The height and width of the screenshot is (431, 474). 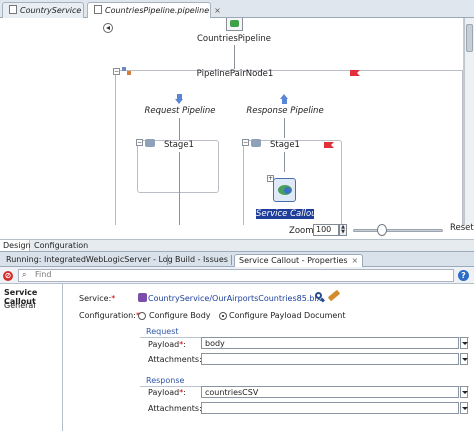 What do you see at coordinates (97, 298) in the screenshot?
I see `service-label: Service:*` at bounding box center [97, 298].